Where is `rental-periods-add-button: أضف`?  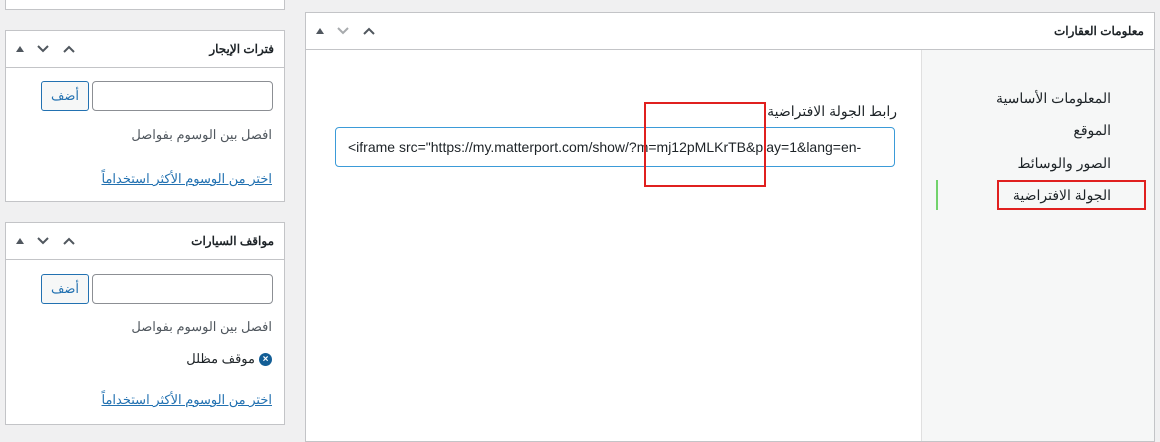
rental-periods-add-button: أضف is located at coordinates (65, 96).